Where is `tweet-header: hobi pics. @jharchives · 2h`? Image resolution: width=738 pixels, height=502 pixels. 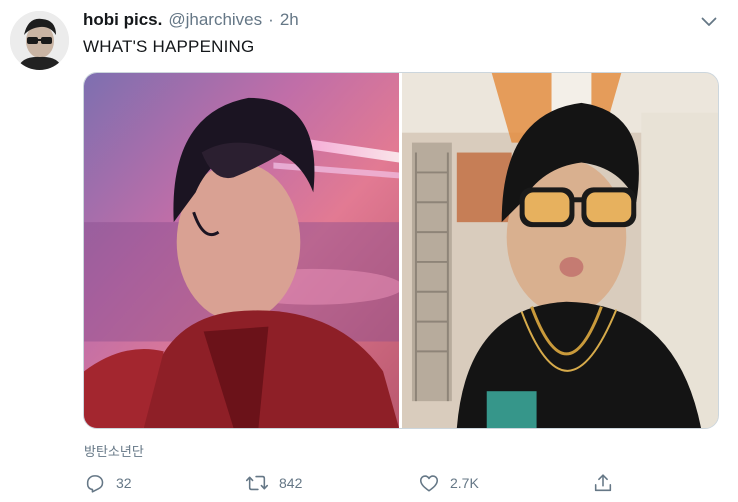 tweet-header: hobi pics. @jharchives · 2h is located at coordinates (191, 20).